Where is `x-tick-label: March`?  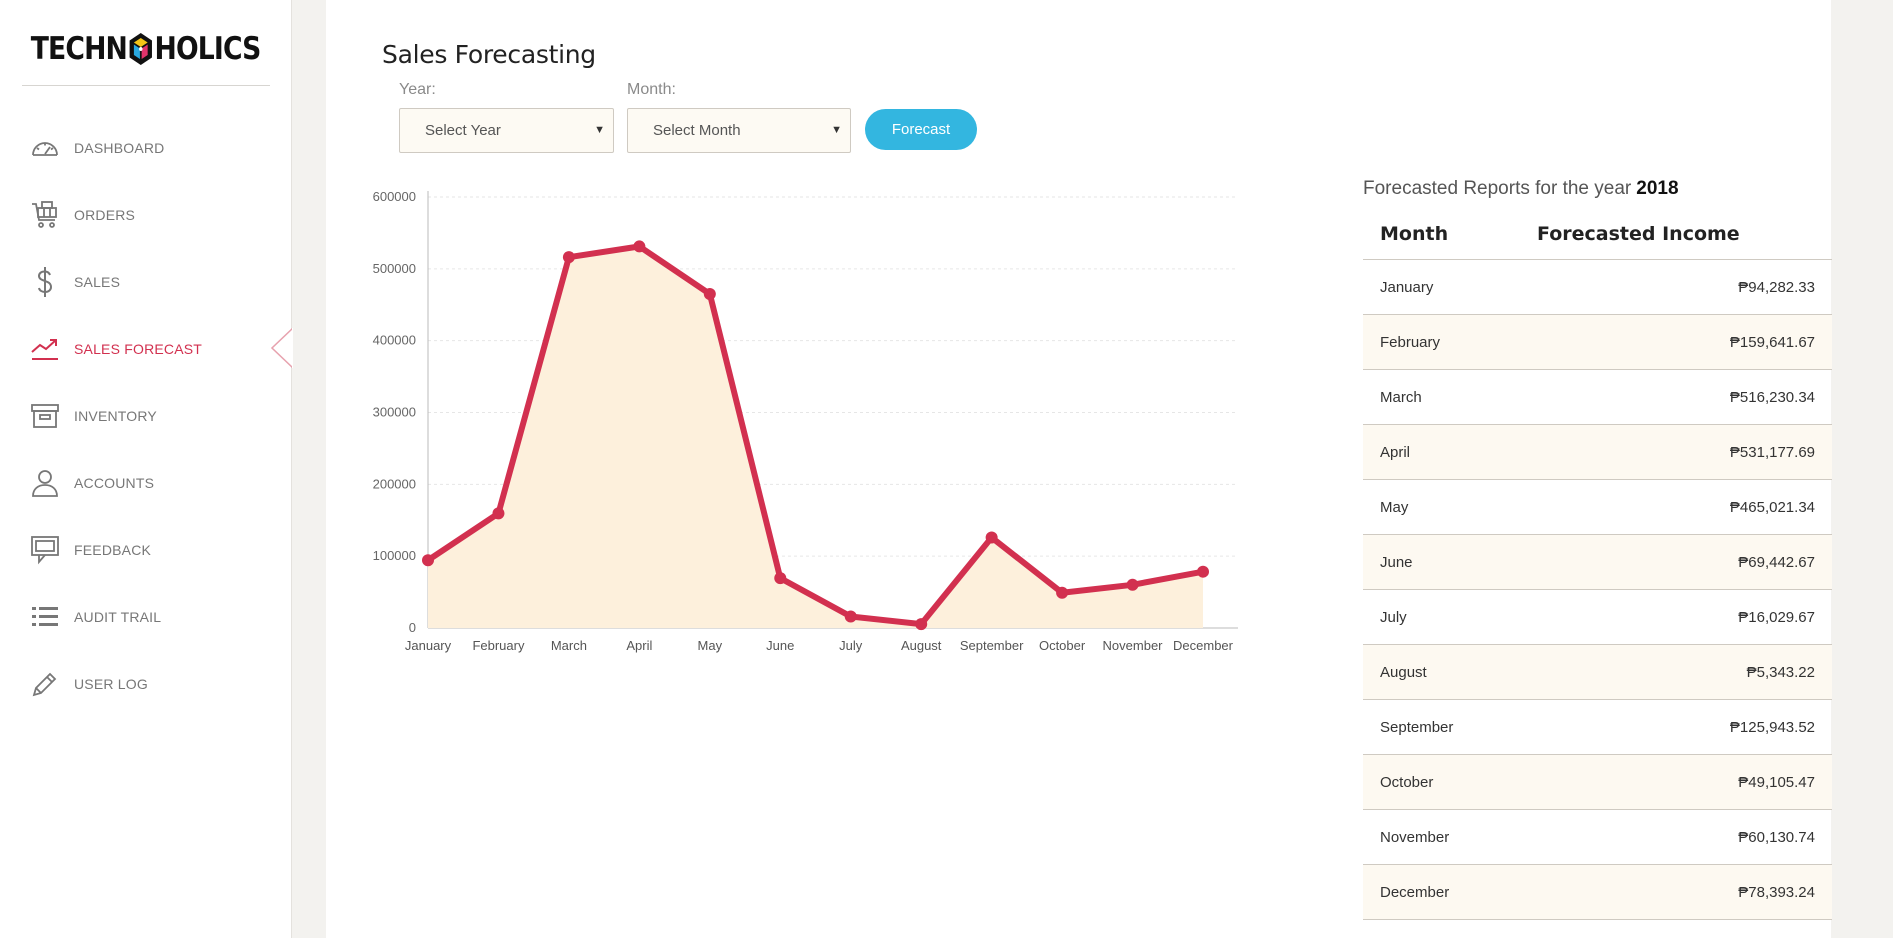
x-tick-label: March is located at coordinates (569, 645).